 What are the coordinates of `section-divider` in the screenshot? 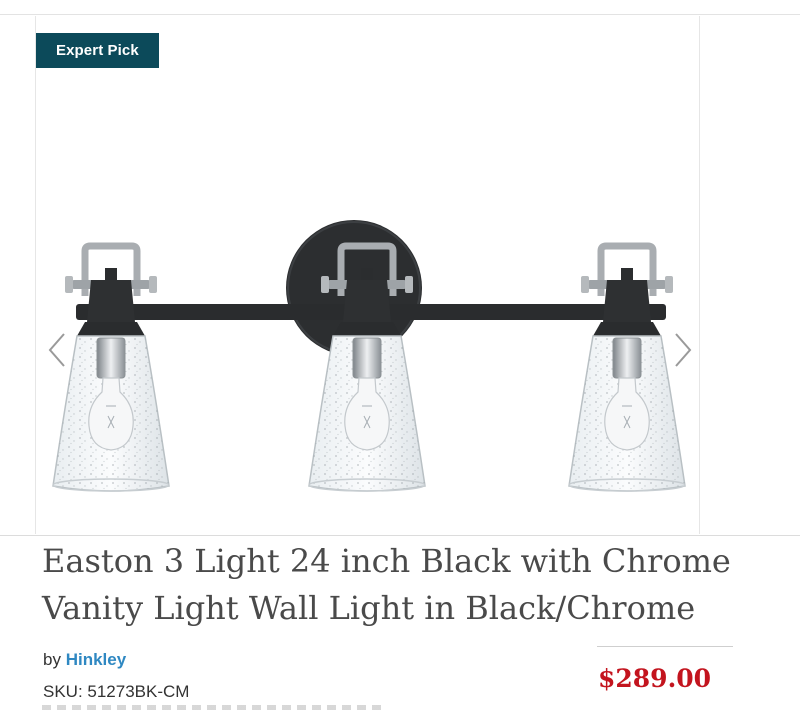 It's located at (400, 535).